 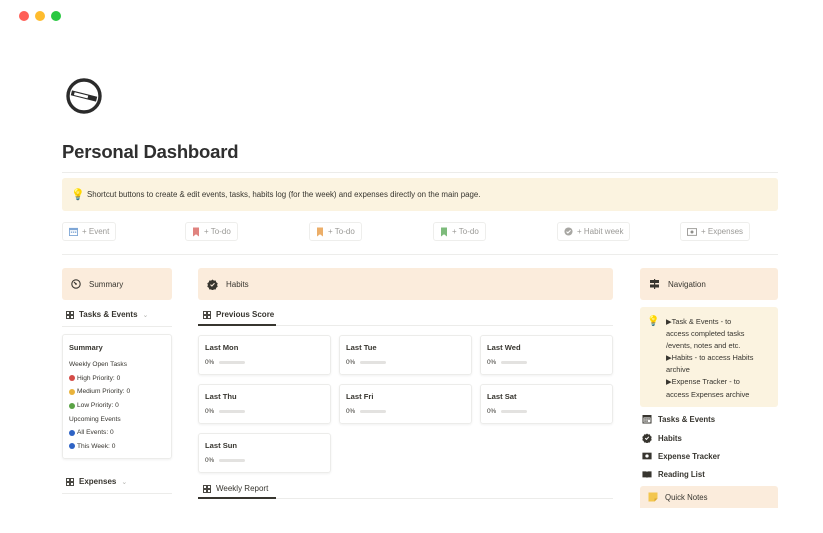 I want to click on add-event-button: + Event, so click(x=89, y=231).